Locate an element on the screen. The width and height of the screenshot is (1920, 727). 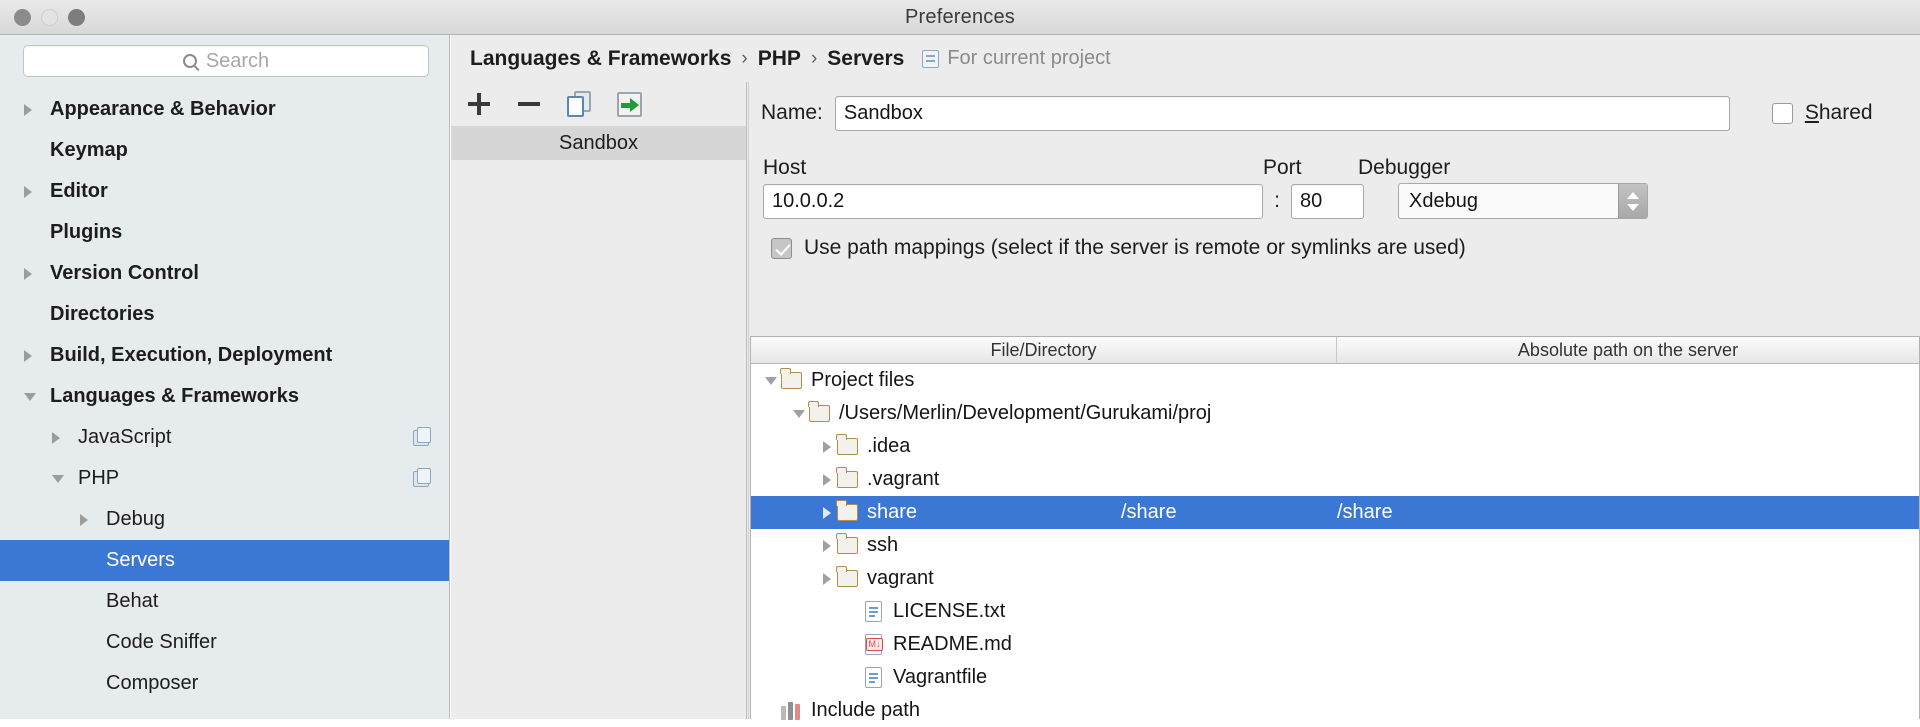
sidebar-item-plugins: Plugins is located at coordinates (224, 232).